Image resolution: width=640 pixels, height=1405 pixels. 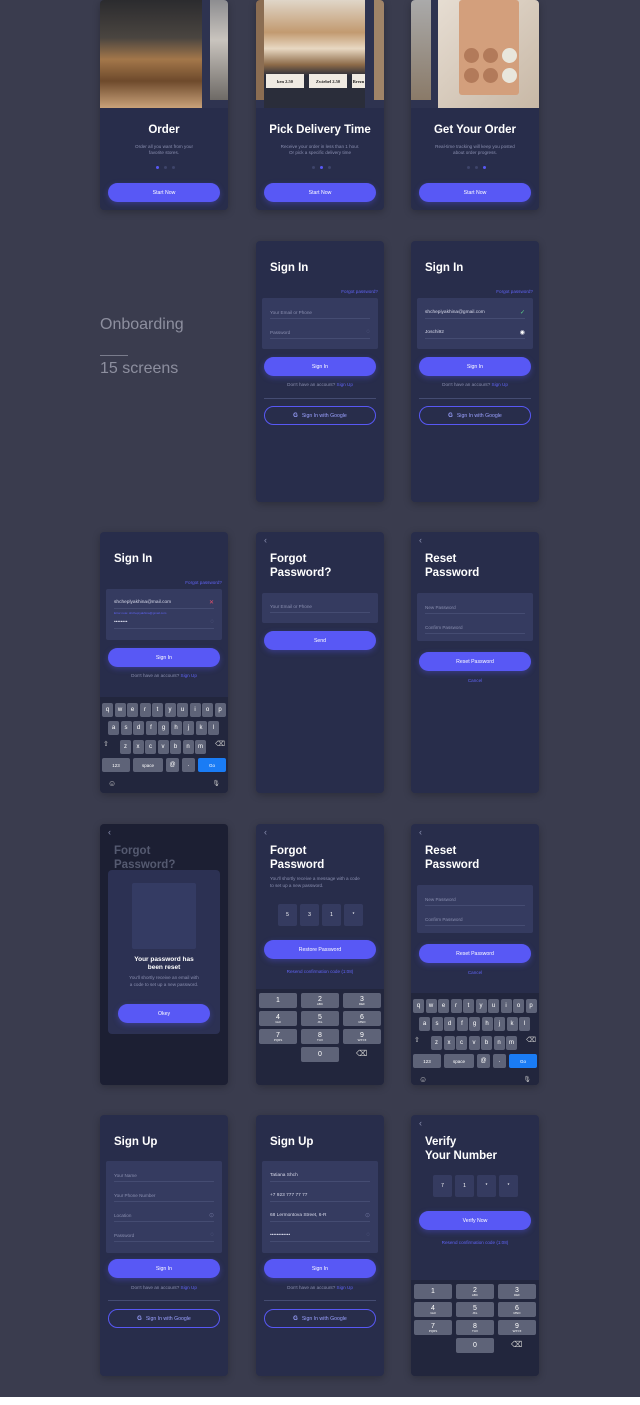 What do you see at coordinates (298, 1215) in the screenshot?
I see `input-field: 68 Lermontova Street, 6-R` at bounding box center [298, 1215].